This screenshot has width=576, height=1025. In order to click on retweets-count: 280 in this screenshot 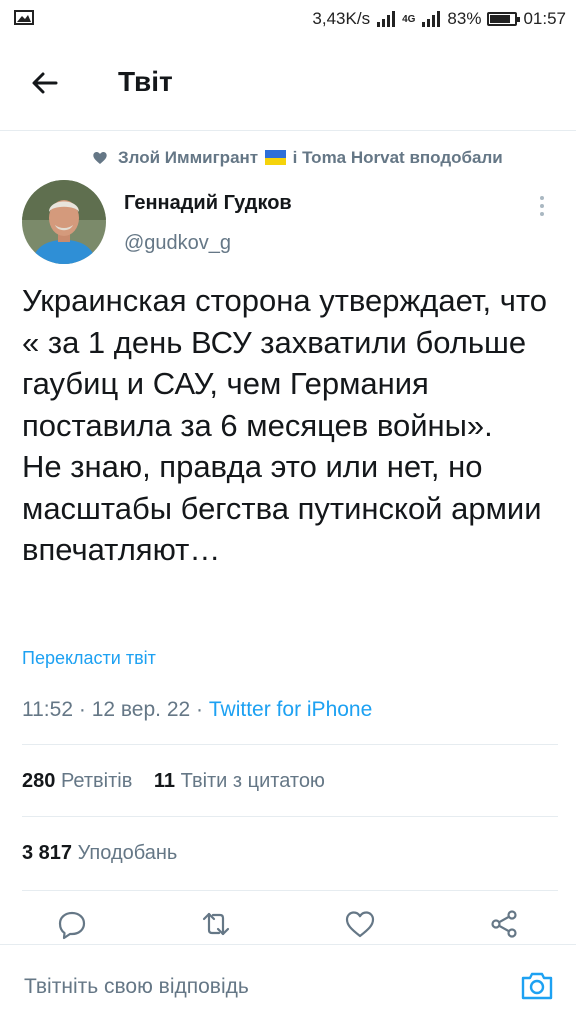, I will do `click(39, 781)`.